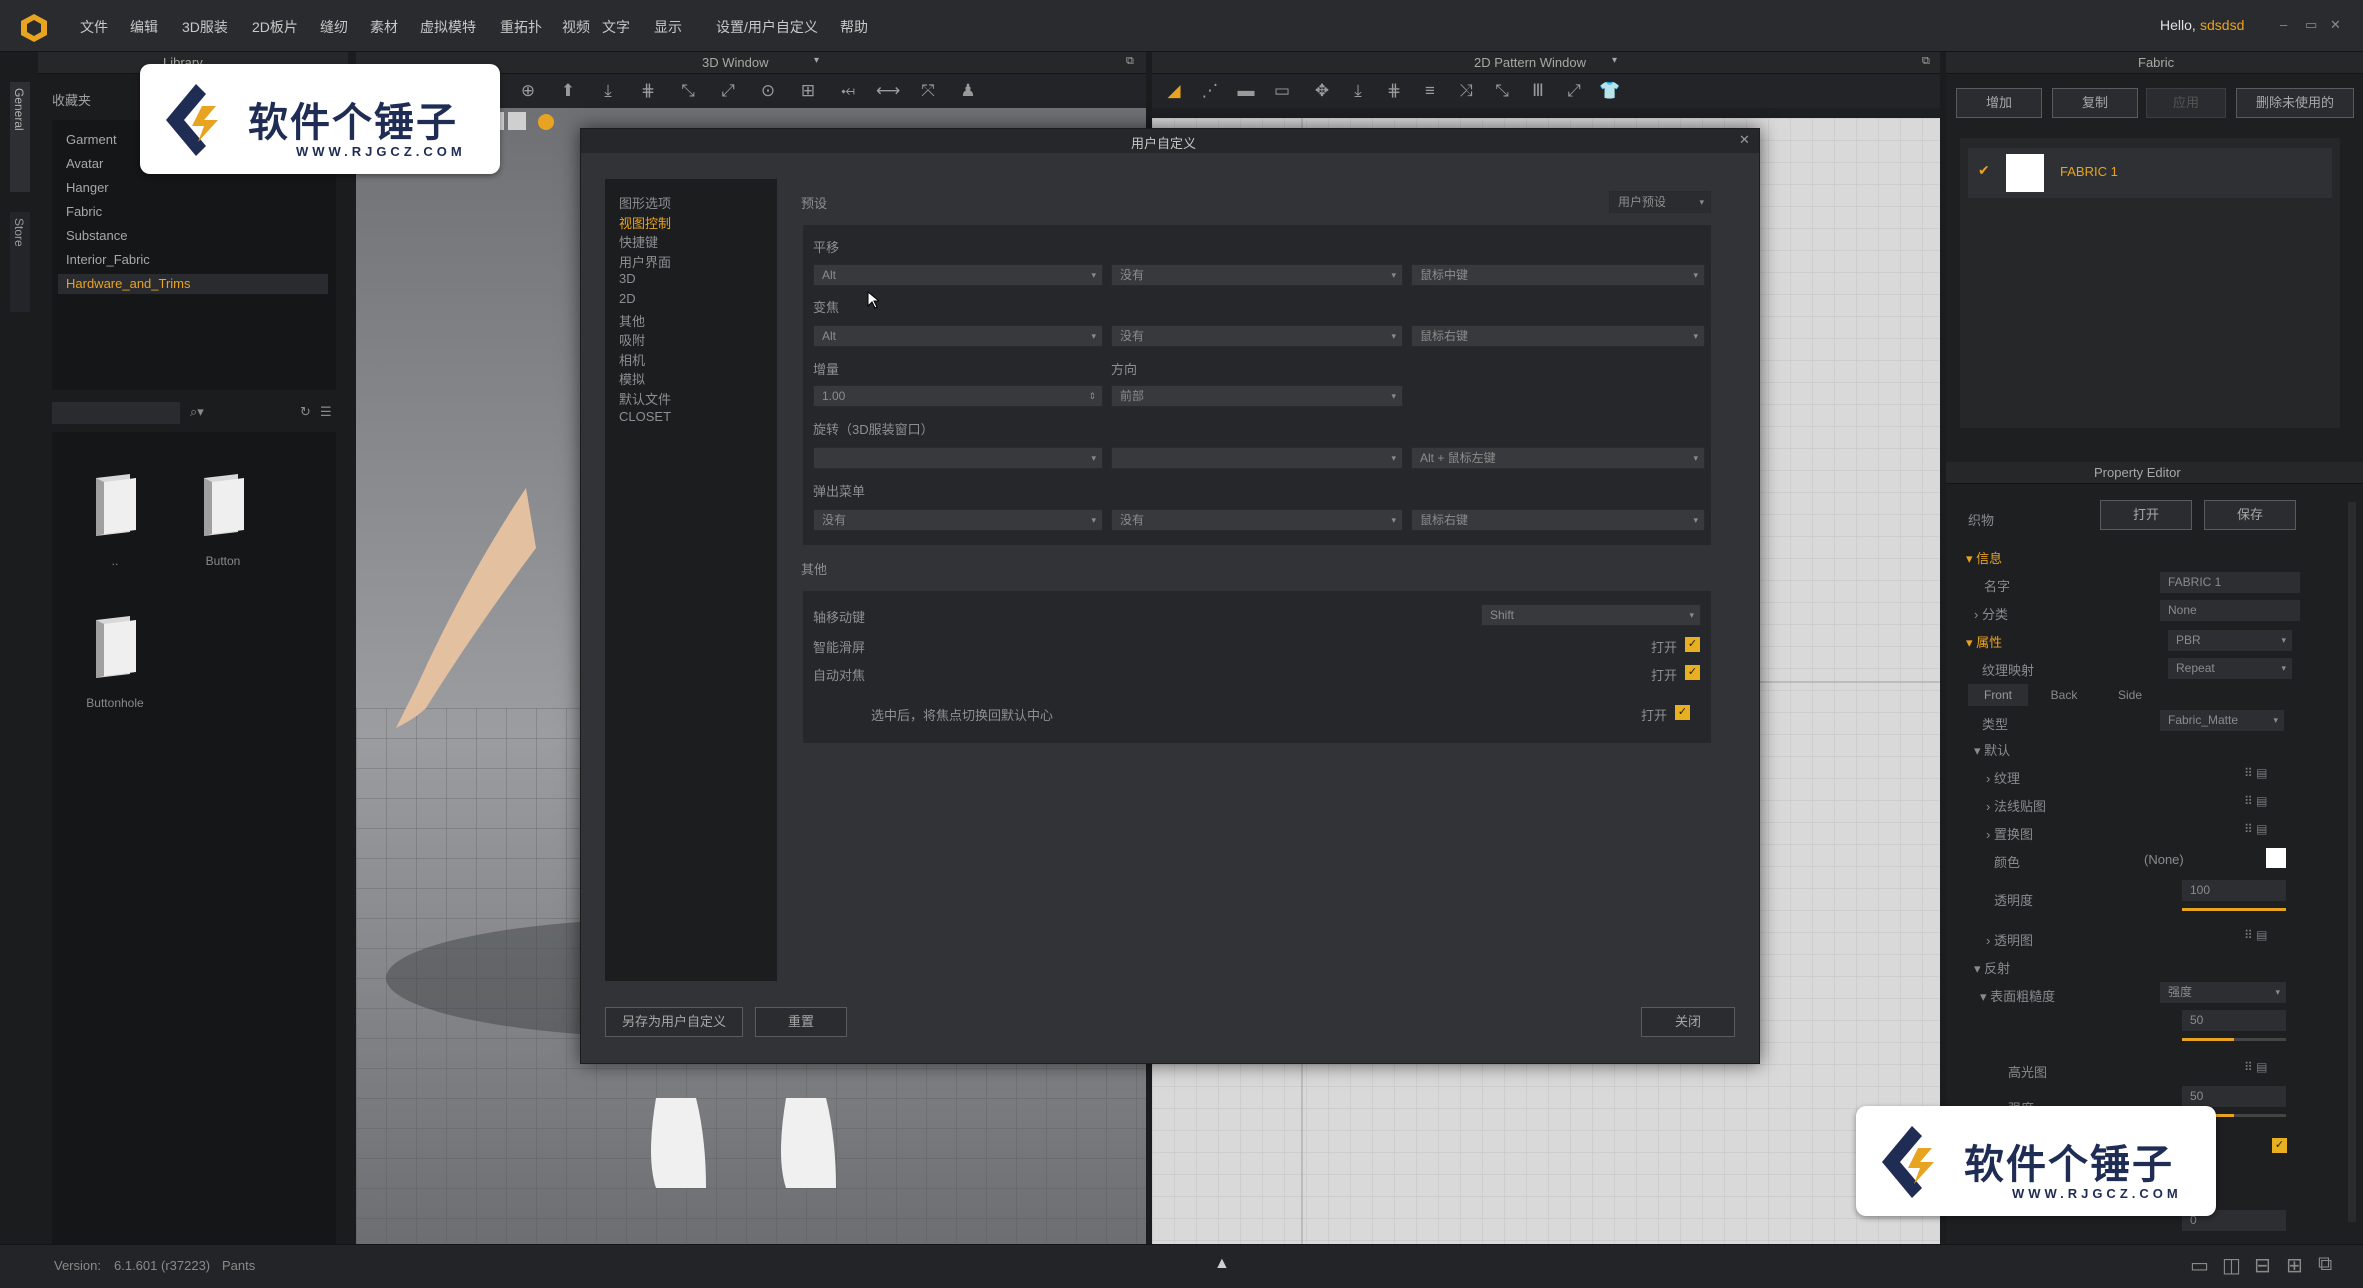 This screenshot has width=2363, height=1288. What do you see at coordinates (1692, 644) in the screenshot?
I see `smooth-scroll-checkbox: ✓` at bounding box center [1692, 644].